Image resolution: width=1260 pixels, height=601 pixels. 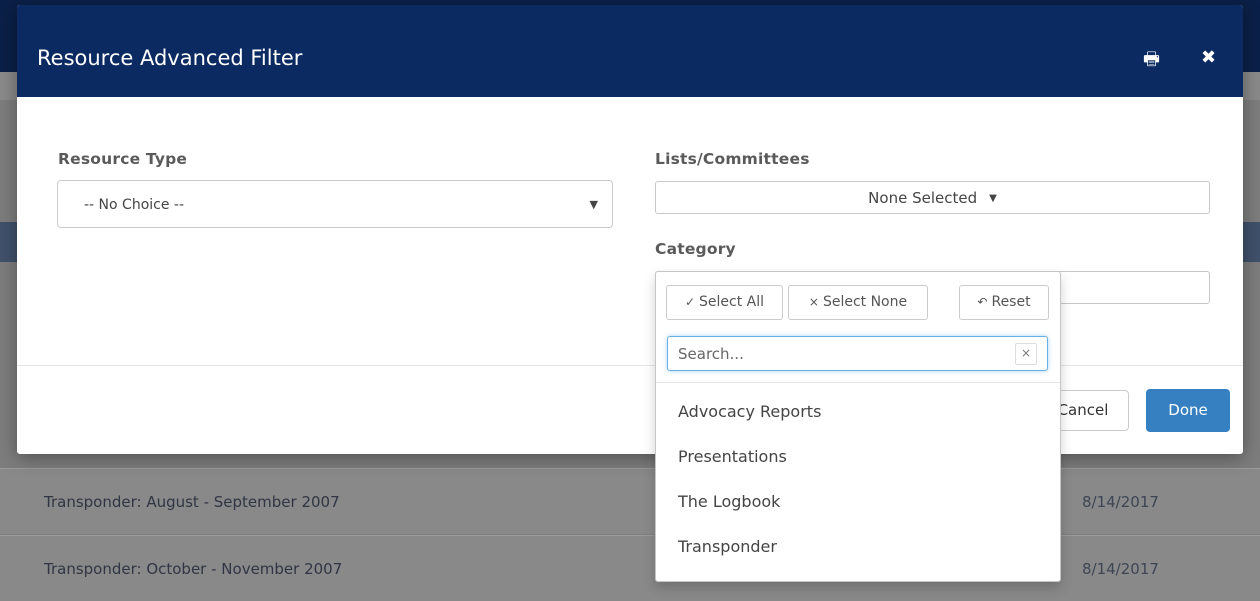 I want to click on resource-type-select: -- No Choice -- ▼, so click(x=335, y=204).